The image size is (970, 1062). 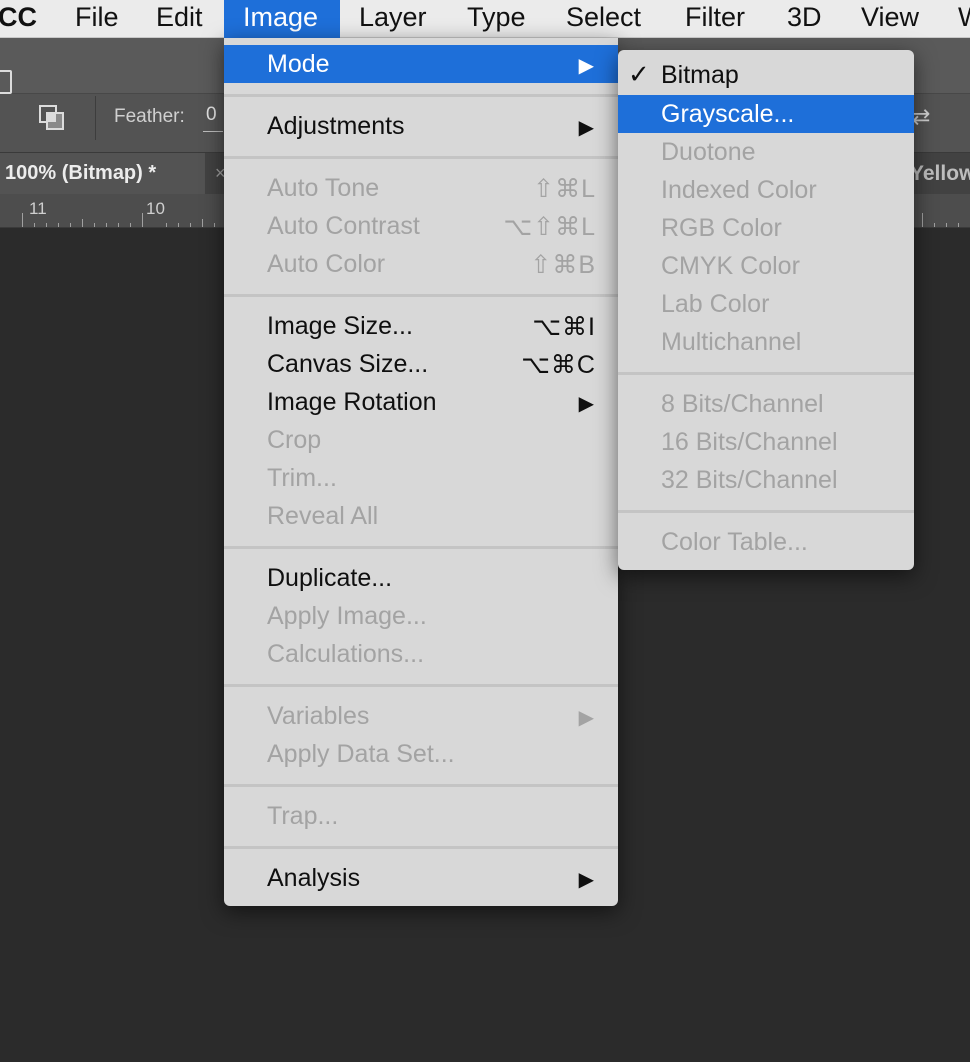 I want to click on feather-input: 0, so click(x=213, y=118).